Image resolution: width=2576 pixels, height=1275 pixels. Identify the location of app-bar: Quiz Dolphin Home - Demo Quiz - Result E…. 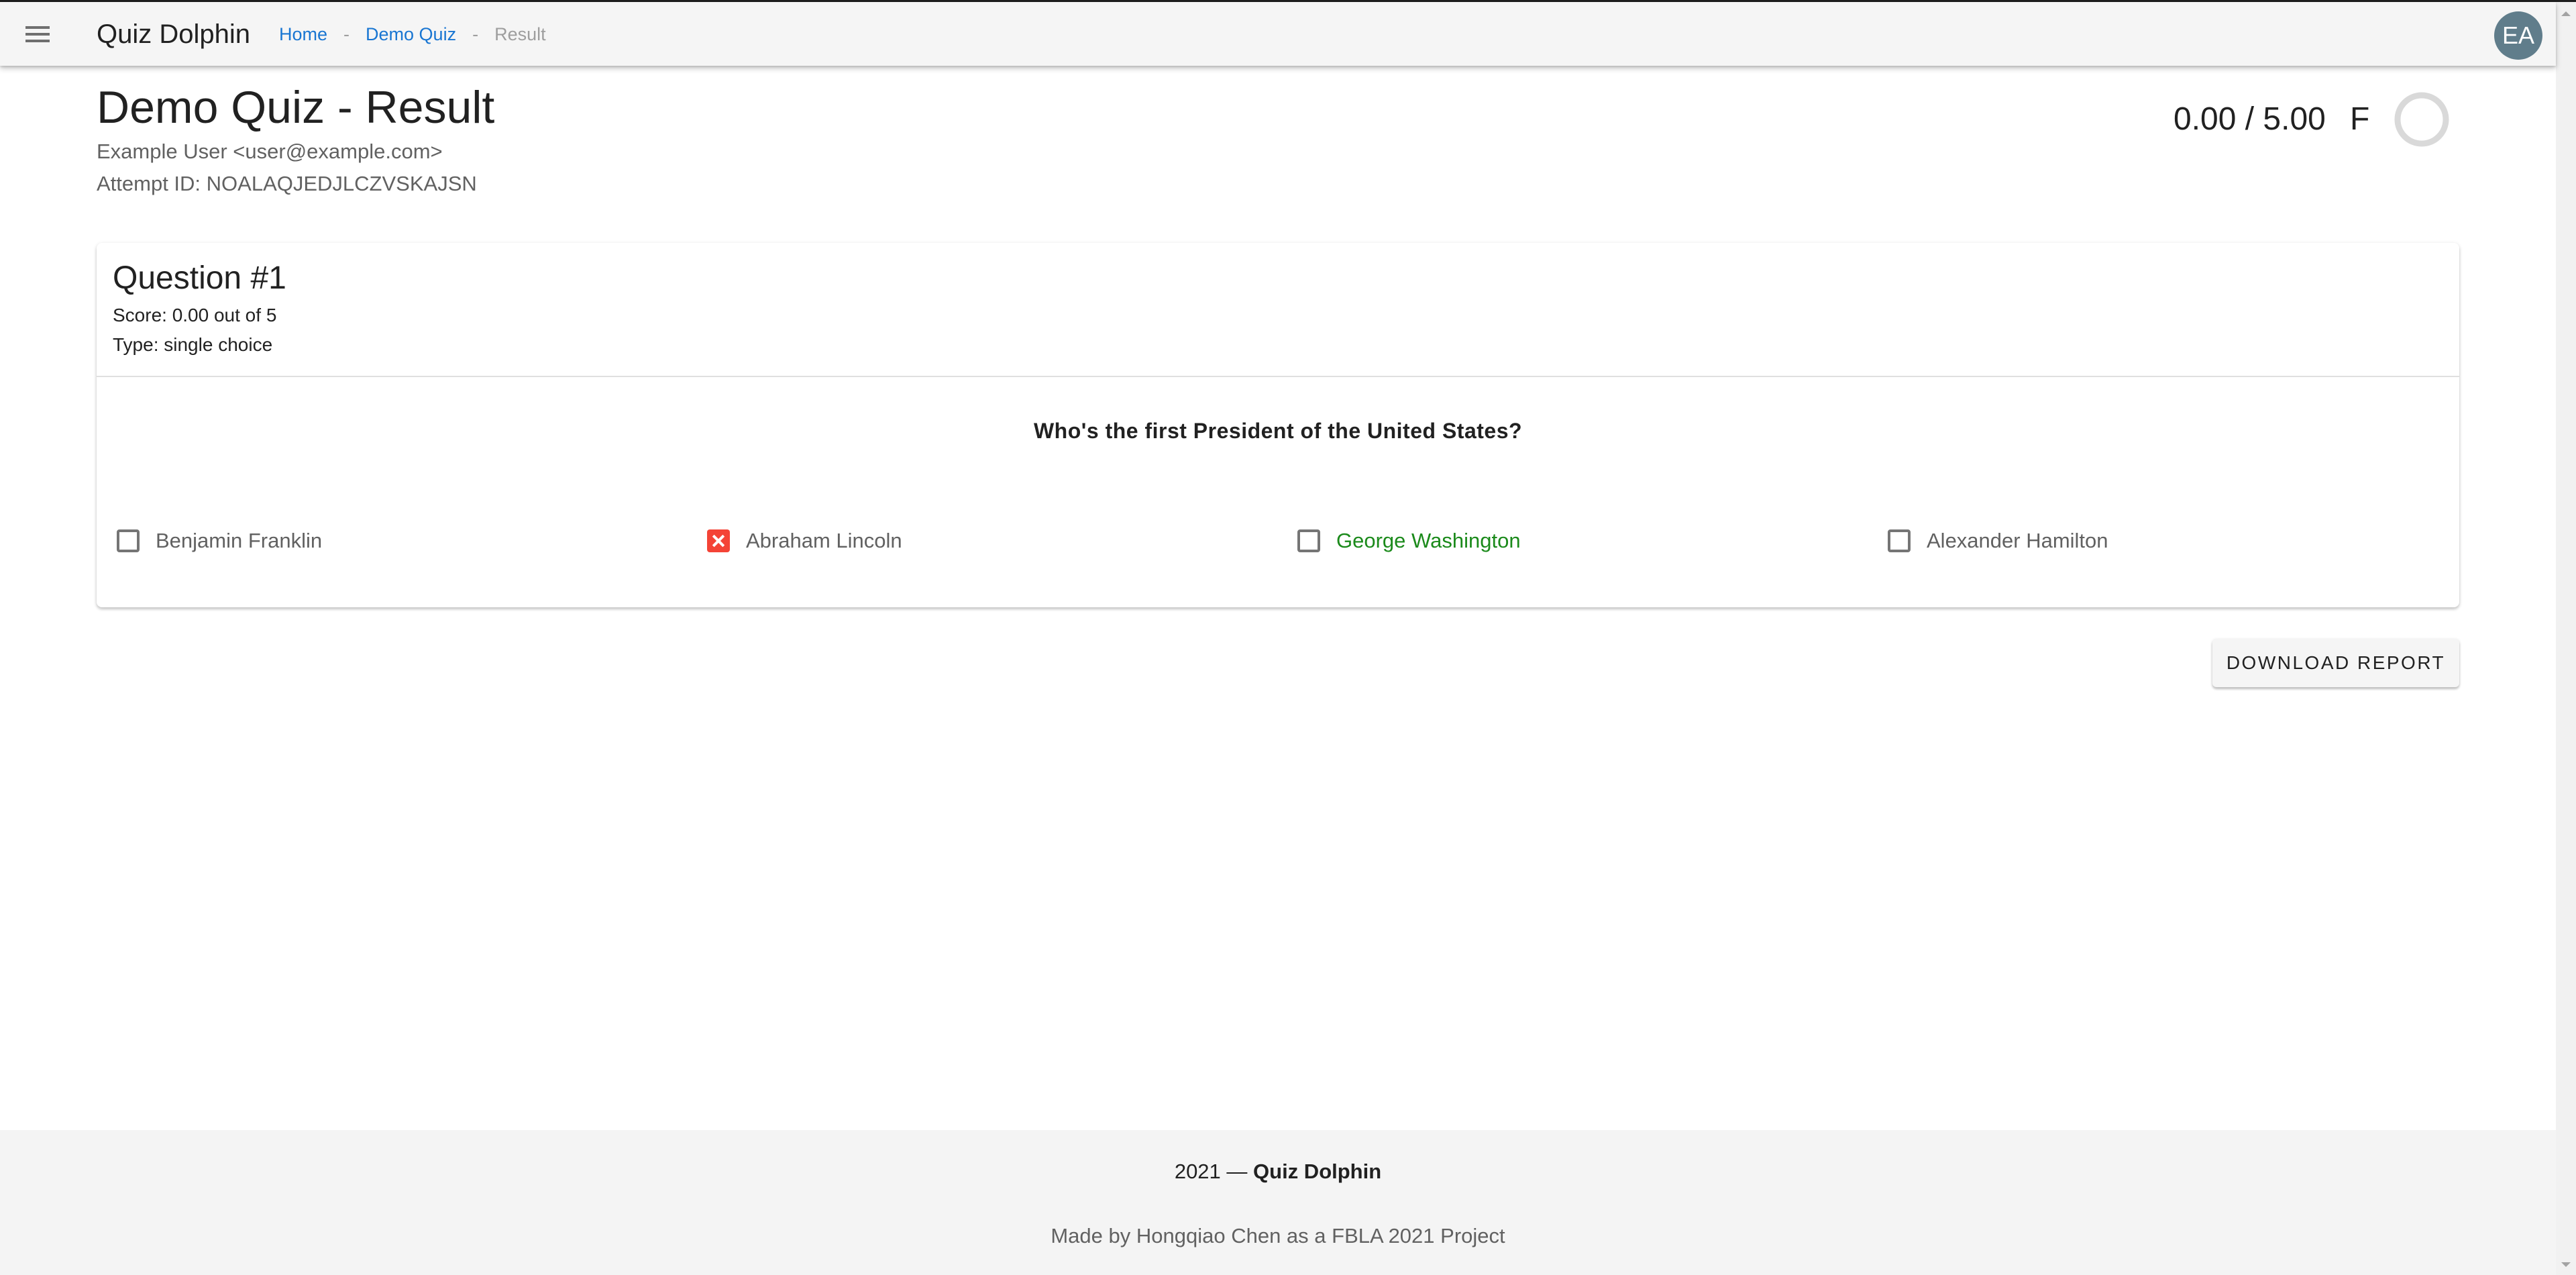
(1278, 34).